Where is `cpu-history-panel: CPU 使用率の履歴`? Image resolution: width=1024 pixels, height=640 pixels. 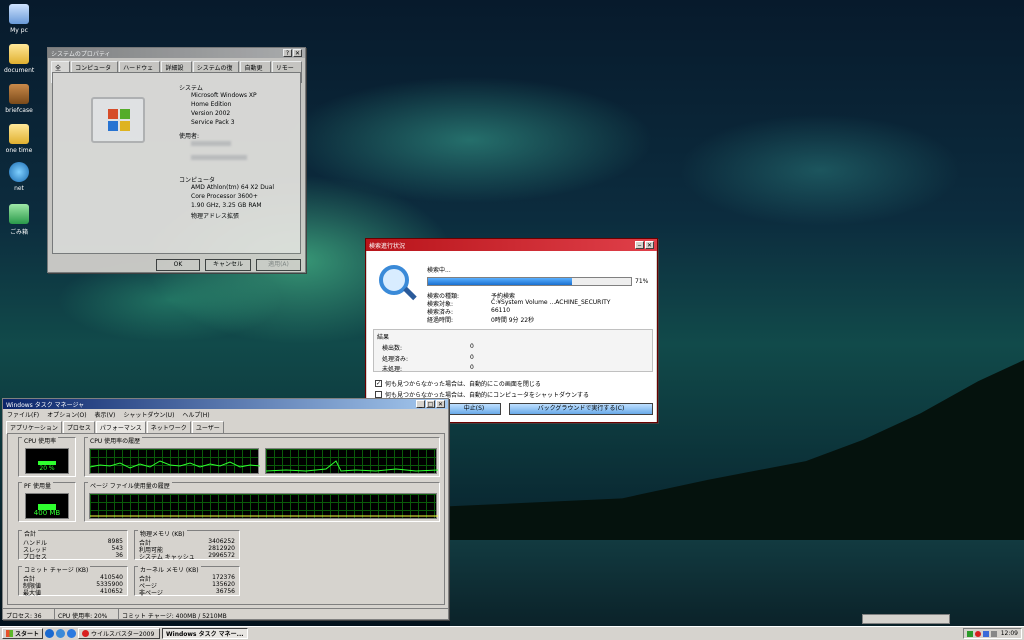
cpu-history-panel: CPU 使用率の履歴 is located at coordinates (262, 456).